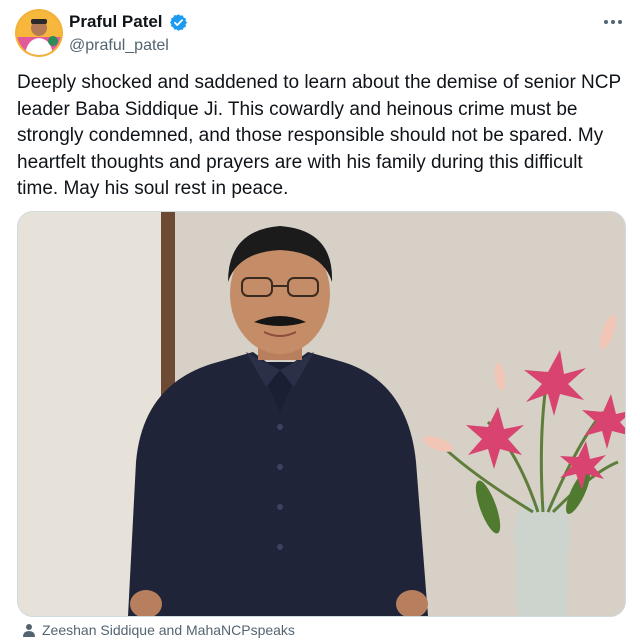 This screenshot has height=643, width=640. Describe the element at coordinates (116, 22) in the screenshot. I see `author-display-name: Praful Patel` at that location.